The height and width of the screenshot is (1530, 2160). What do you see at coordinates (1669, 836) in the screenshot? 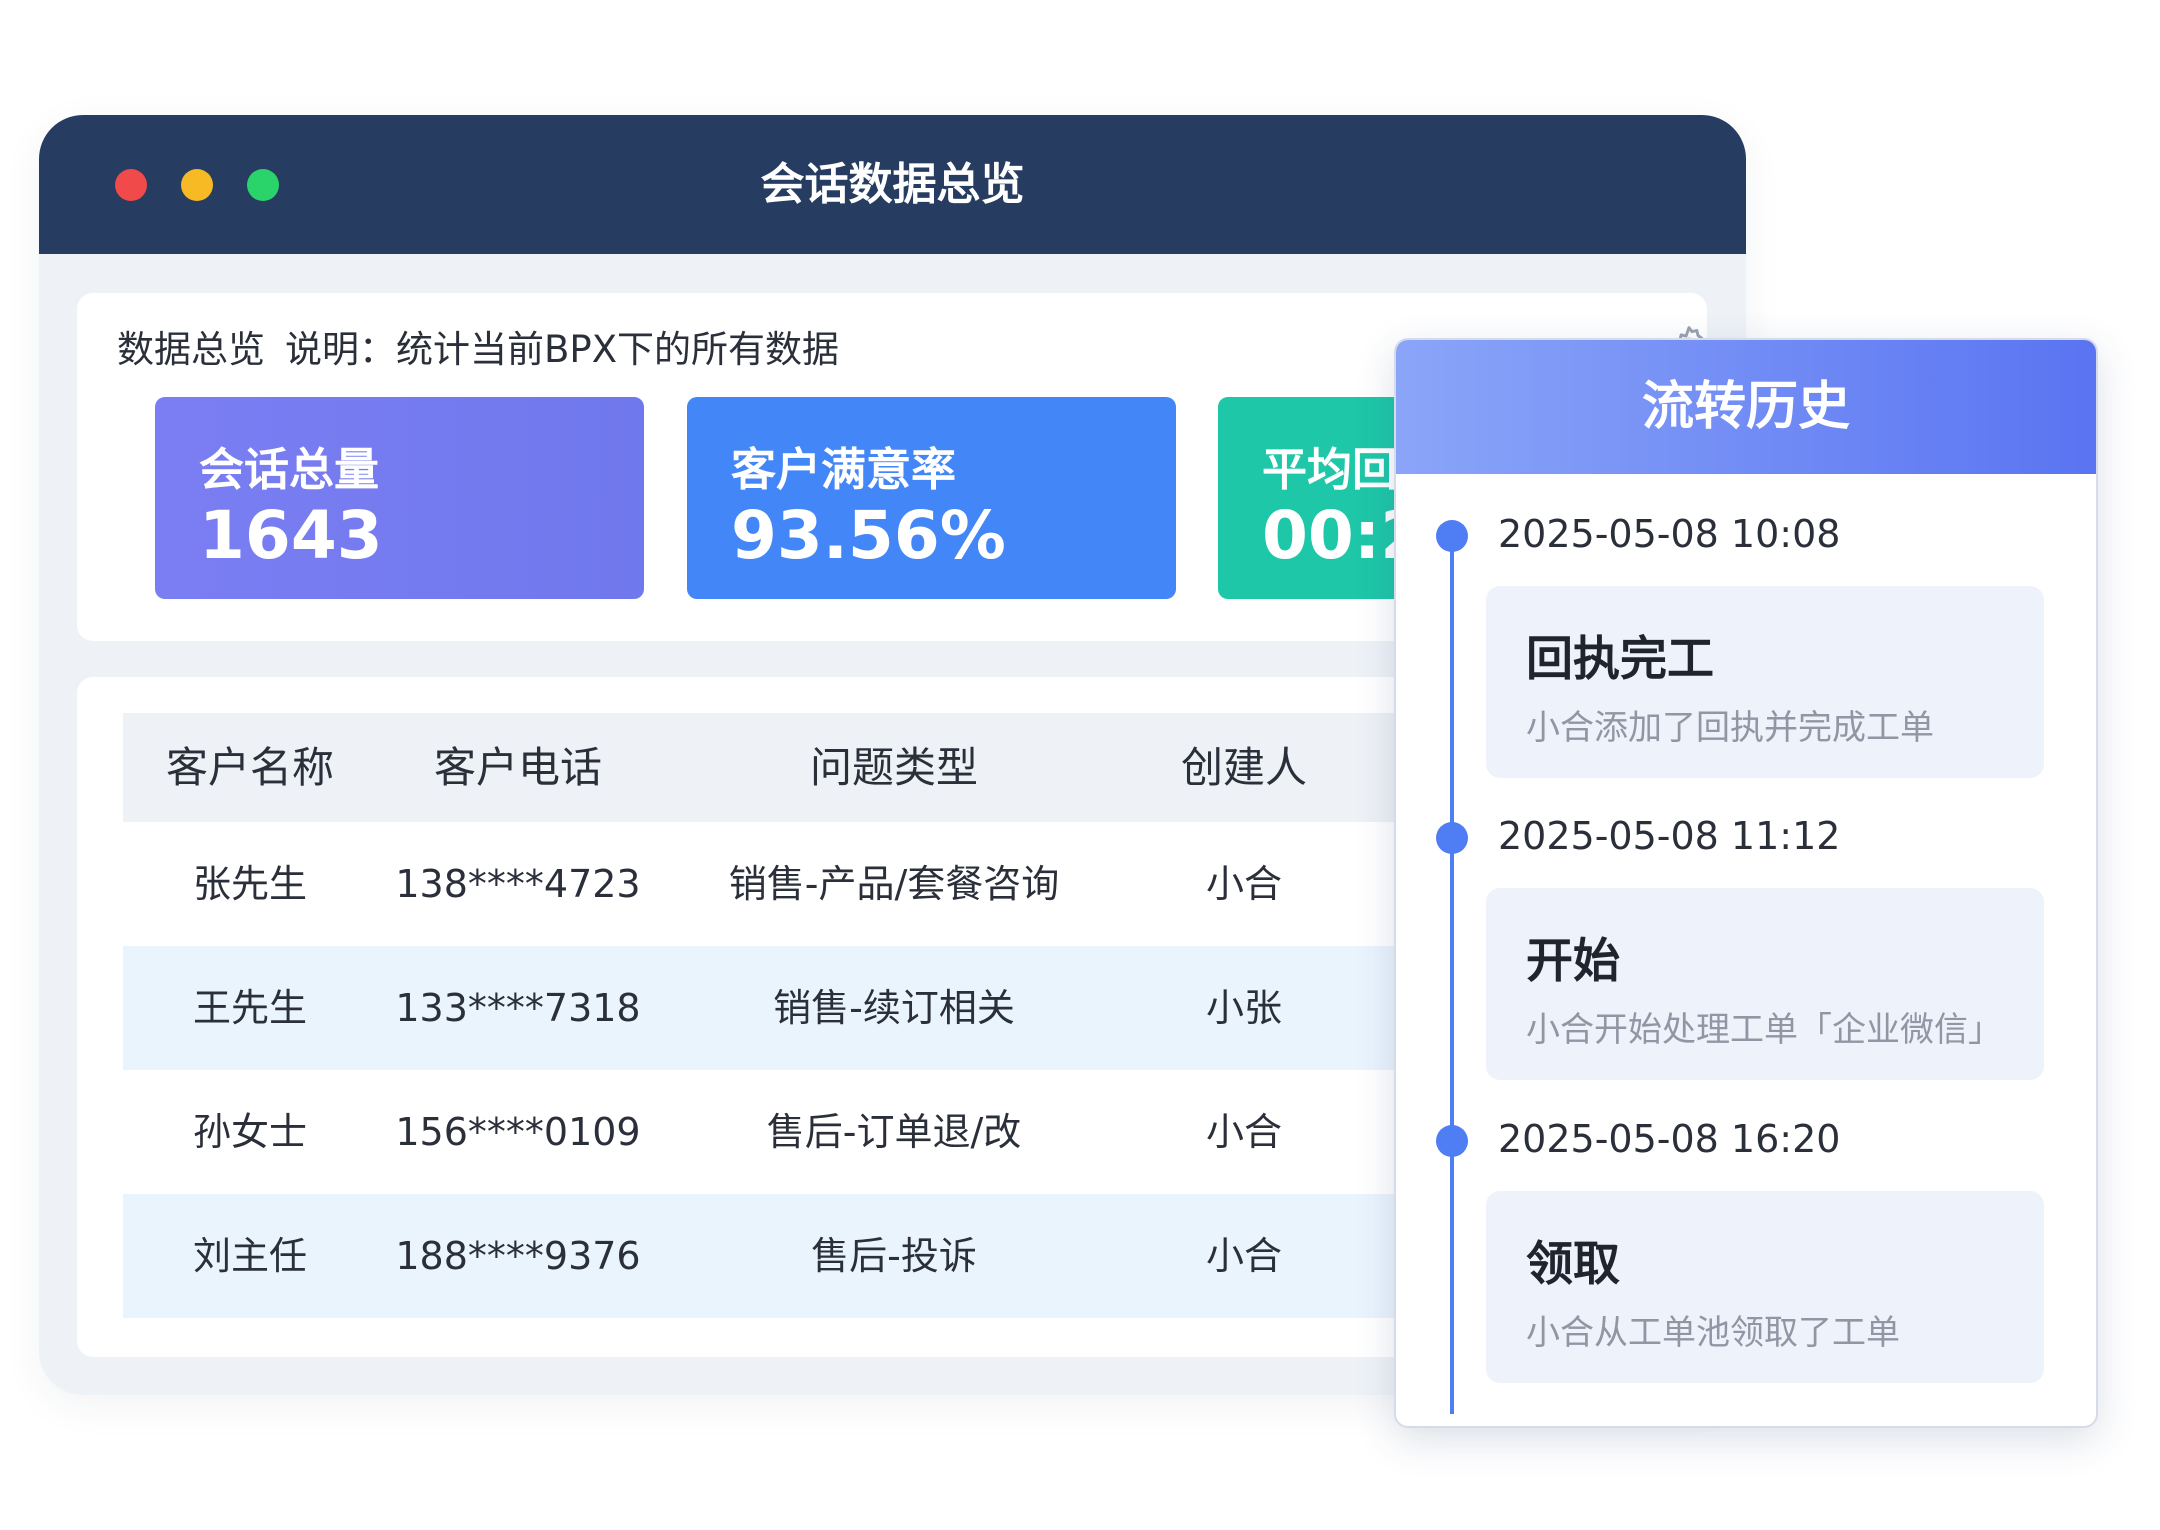
I see `event-time: 2025-05-08 11:12` at bounding box center [1669, 836].